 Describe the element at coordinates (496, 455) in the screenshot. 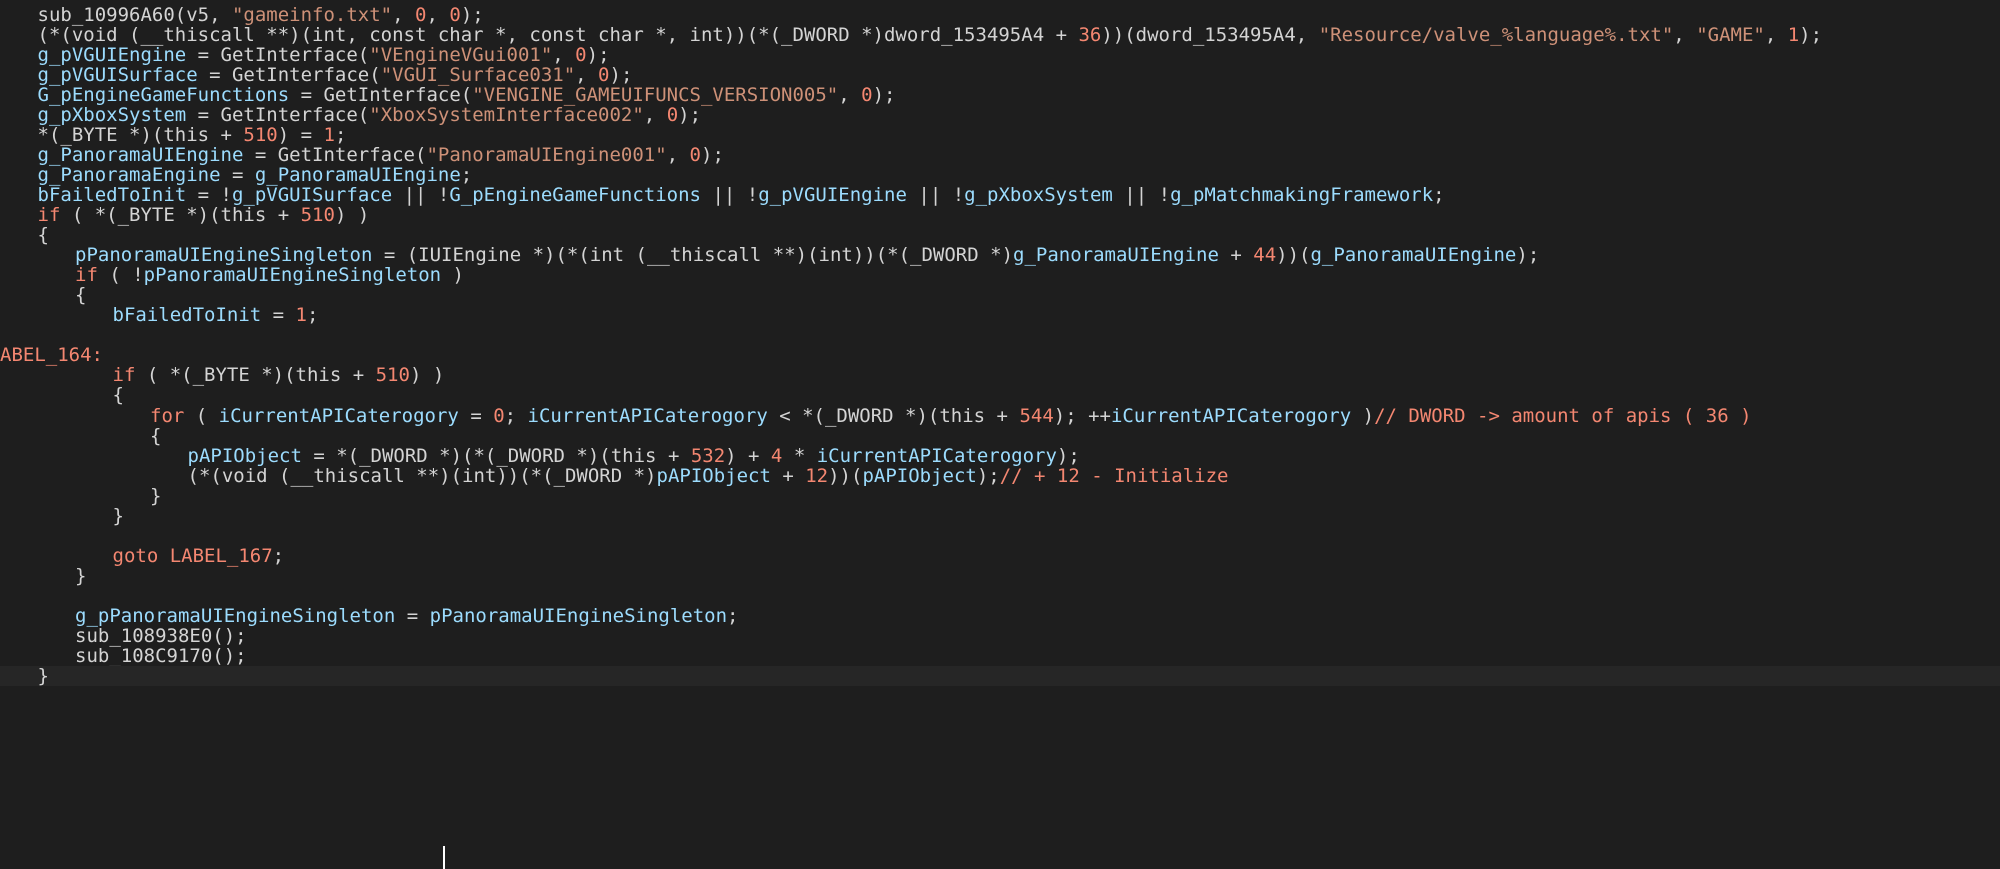

I see `code-text: = *(_DWORD *)(*(_DWORD *)(this +` at that location.